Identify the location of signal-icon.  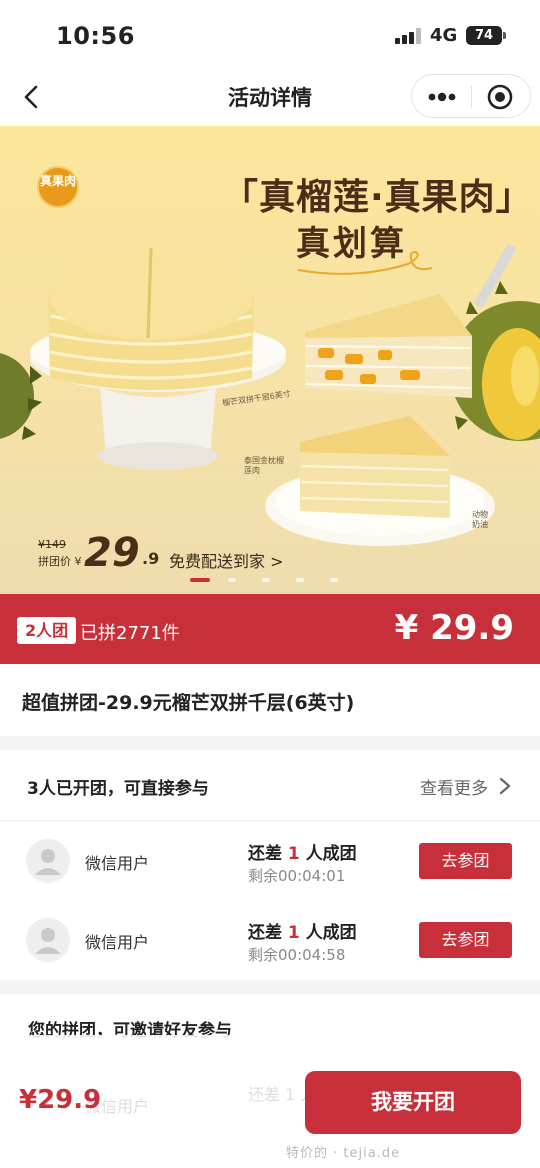
(409, 36).